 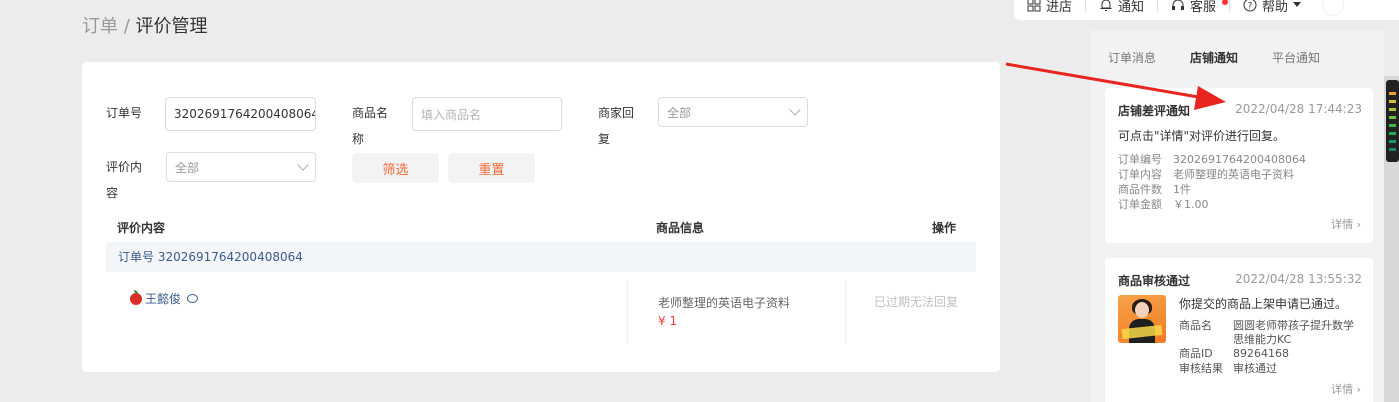 I want to click on notice-time: 2022/04/28 13:55:32, so click(x=1298, y=279).